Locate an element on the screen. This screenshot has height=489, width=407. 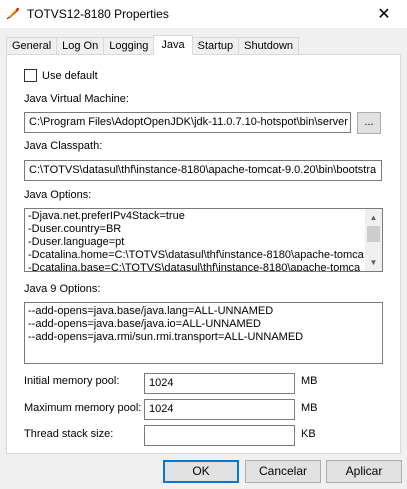
java9-options-label: Java 9 Options: is located at coordinates (62, 289).